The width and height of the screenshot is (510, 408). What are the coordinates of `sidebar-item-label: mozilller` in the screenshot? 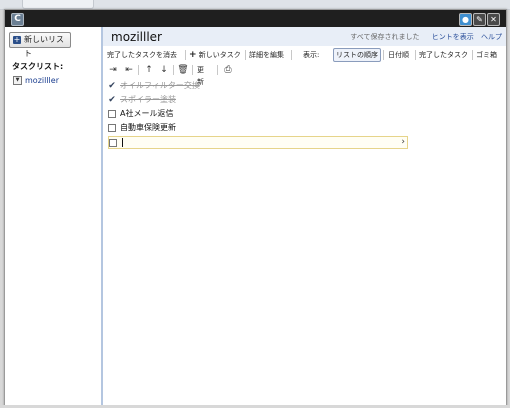 It's located at (42, 80).